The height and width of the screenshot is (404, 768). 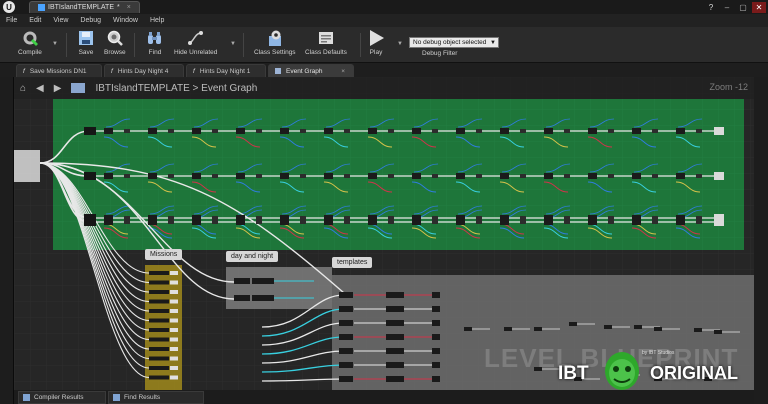 I want to click on missions-comment-label: Missions, so click(x=164, y=254).